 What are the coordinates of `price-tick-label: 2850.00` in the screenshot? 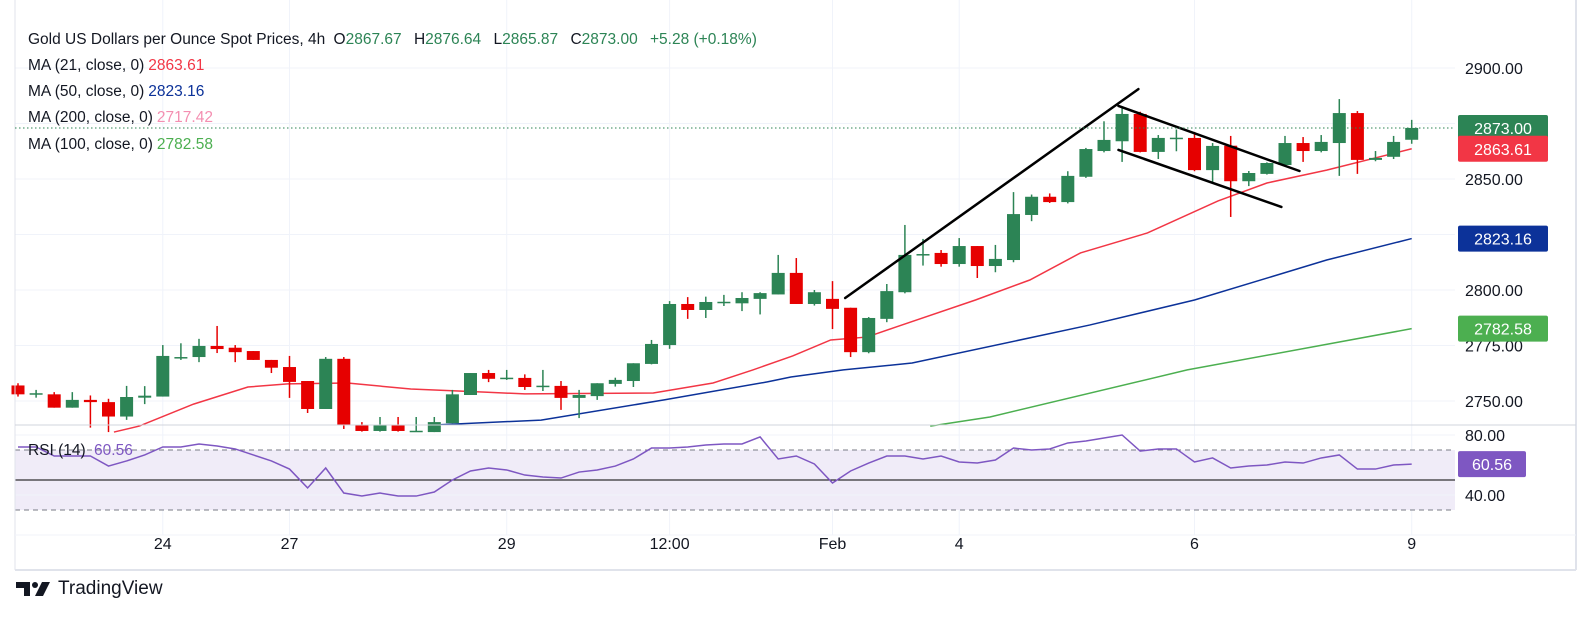 It's located at (1494, 180).